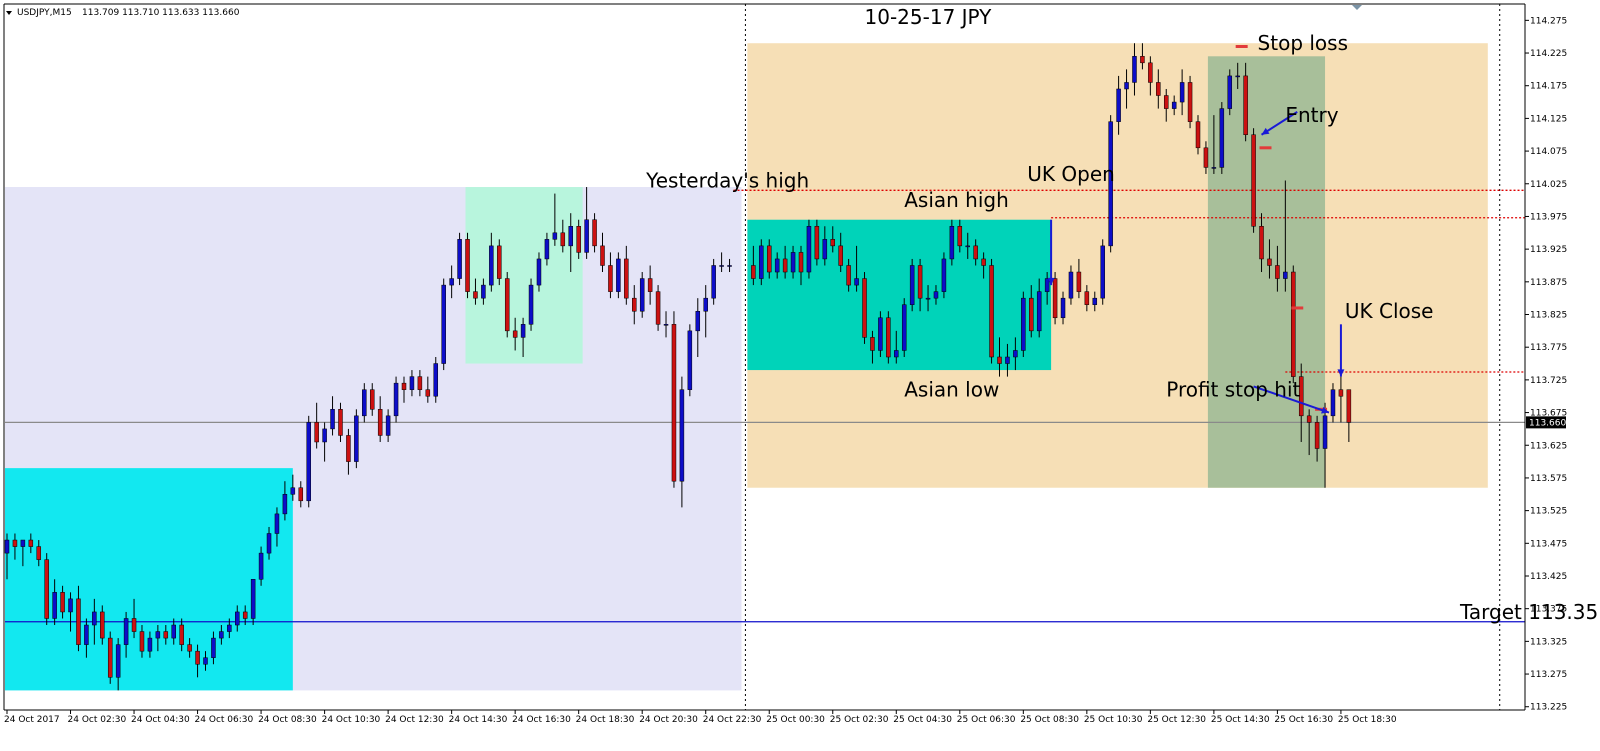  What do you see at coordinates (414, 720) in the screenshot?
I see `time-tick-label: 24 Oct 12:30` at bounding box center [414, 720].